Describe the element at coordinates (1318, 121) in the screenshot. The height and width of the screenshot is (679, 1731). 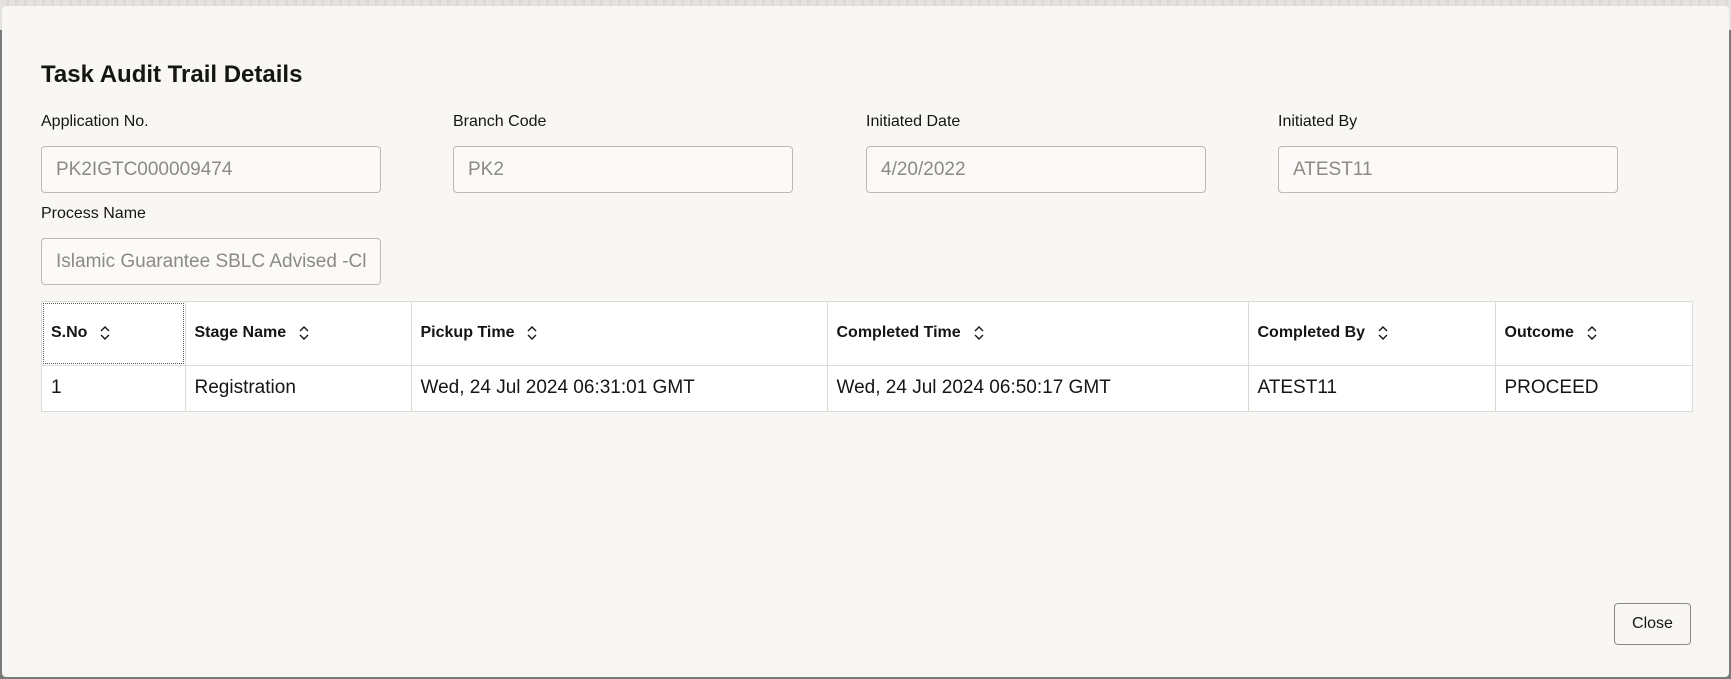
I see `initiated-by-label: Initiated By` at that location.